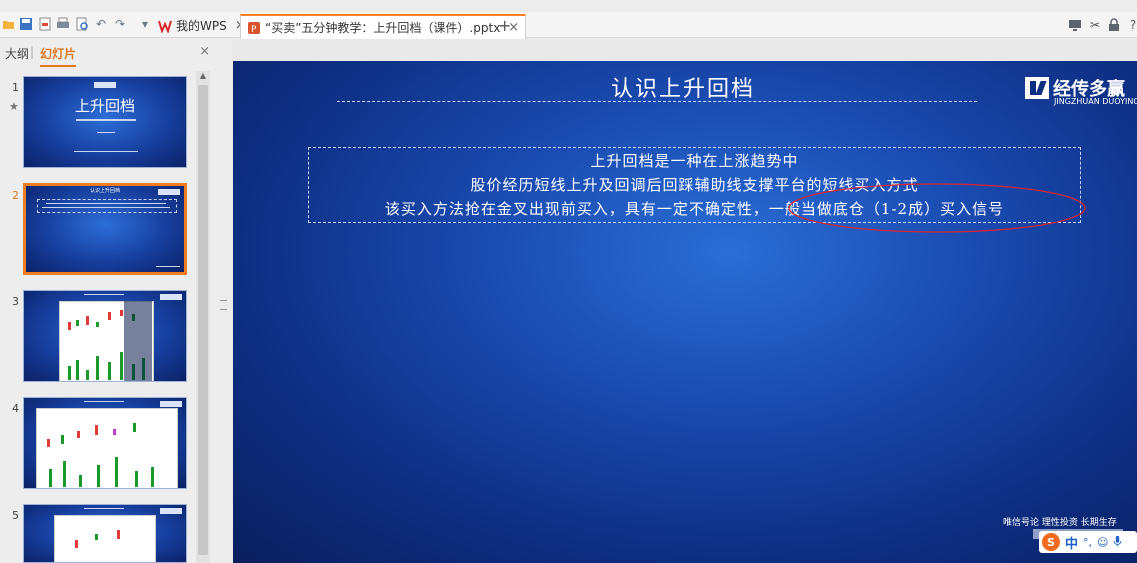 The image size is (1137, 563). I want to click on tab-label: “买卖”五分钟教学：上升回档（课件）.pptx, so click(383, 28).